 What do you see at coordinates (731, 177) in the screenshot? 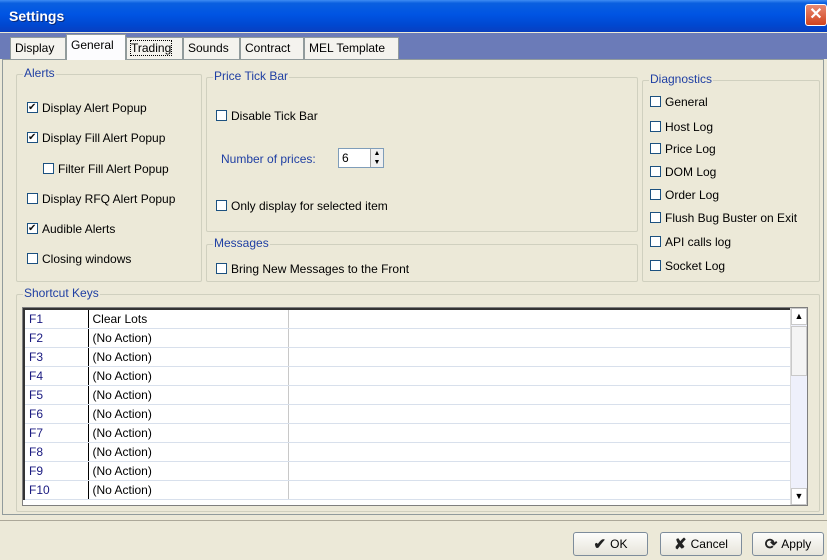
I see `diagnostics-group: Diagnostics` at bounding box center [731, 177].